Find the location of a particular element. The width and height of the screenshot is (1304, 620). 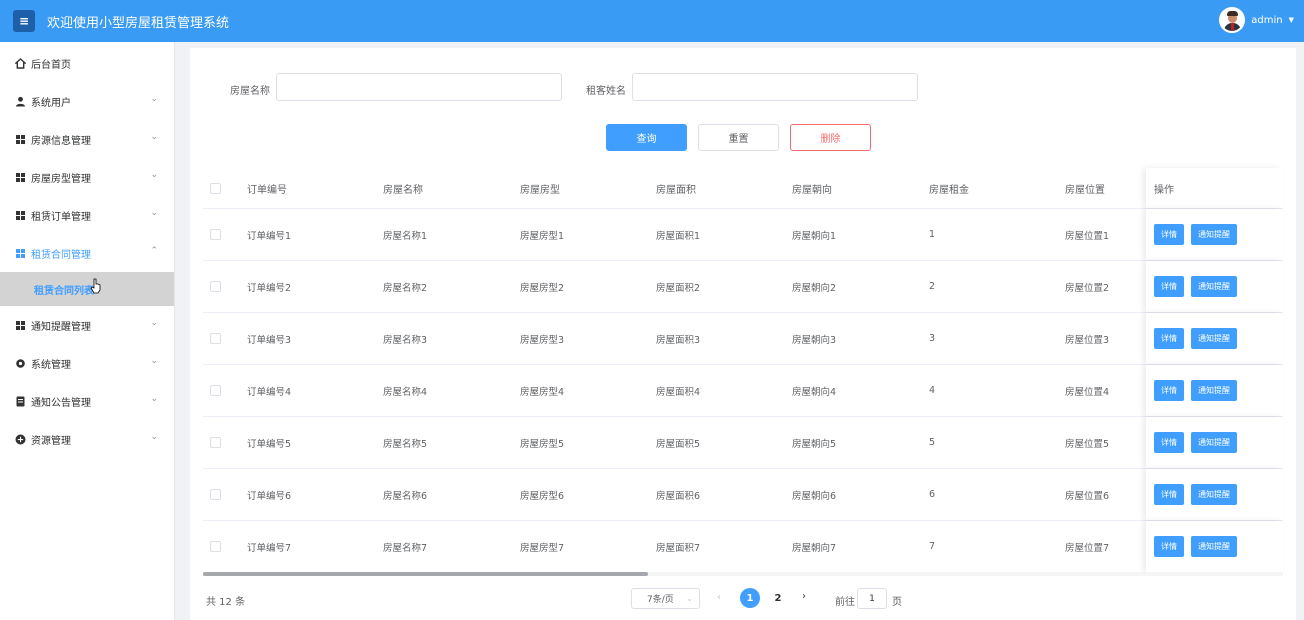

column-header: 房屋面积 is located at coordinates (724, 188).